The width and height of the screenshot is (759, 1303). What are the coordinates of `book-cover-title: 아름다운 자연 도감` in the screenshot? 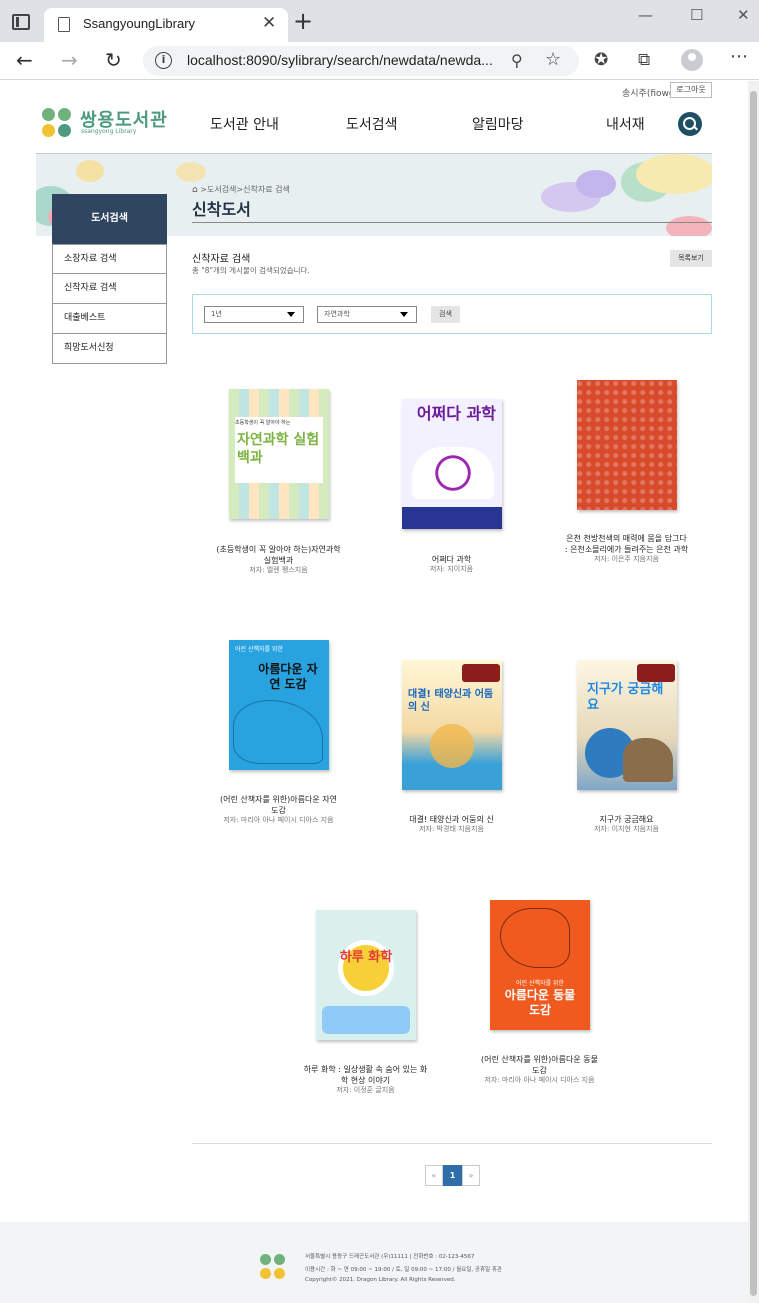 It's located at (288, 676).